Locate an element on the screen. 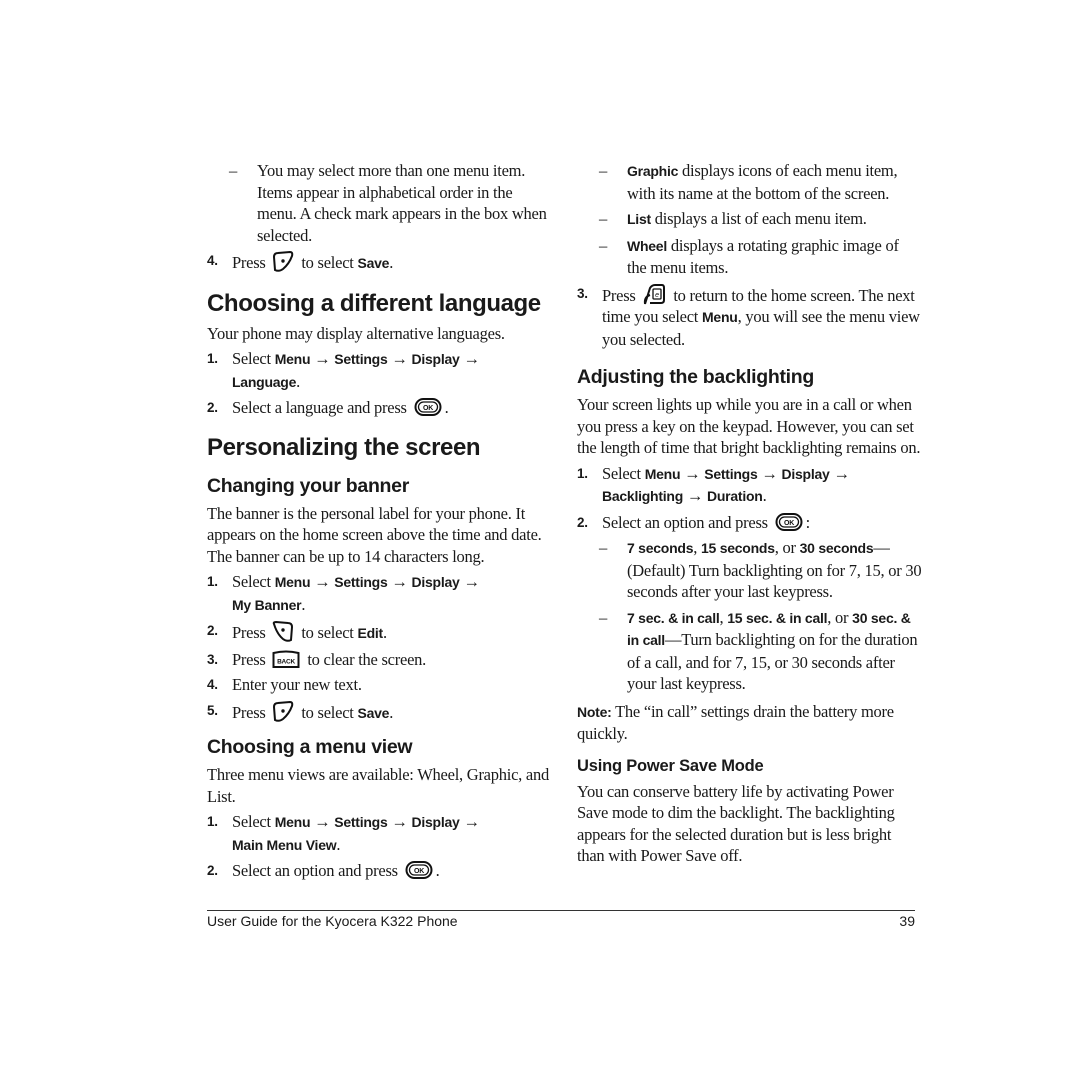 The image size is (1080, 1080). section-title-language: Choosing a different language is located at coordinates (374, 303).